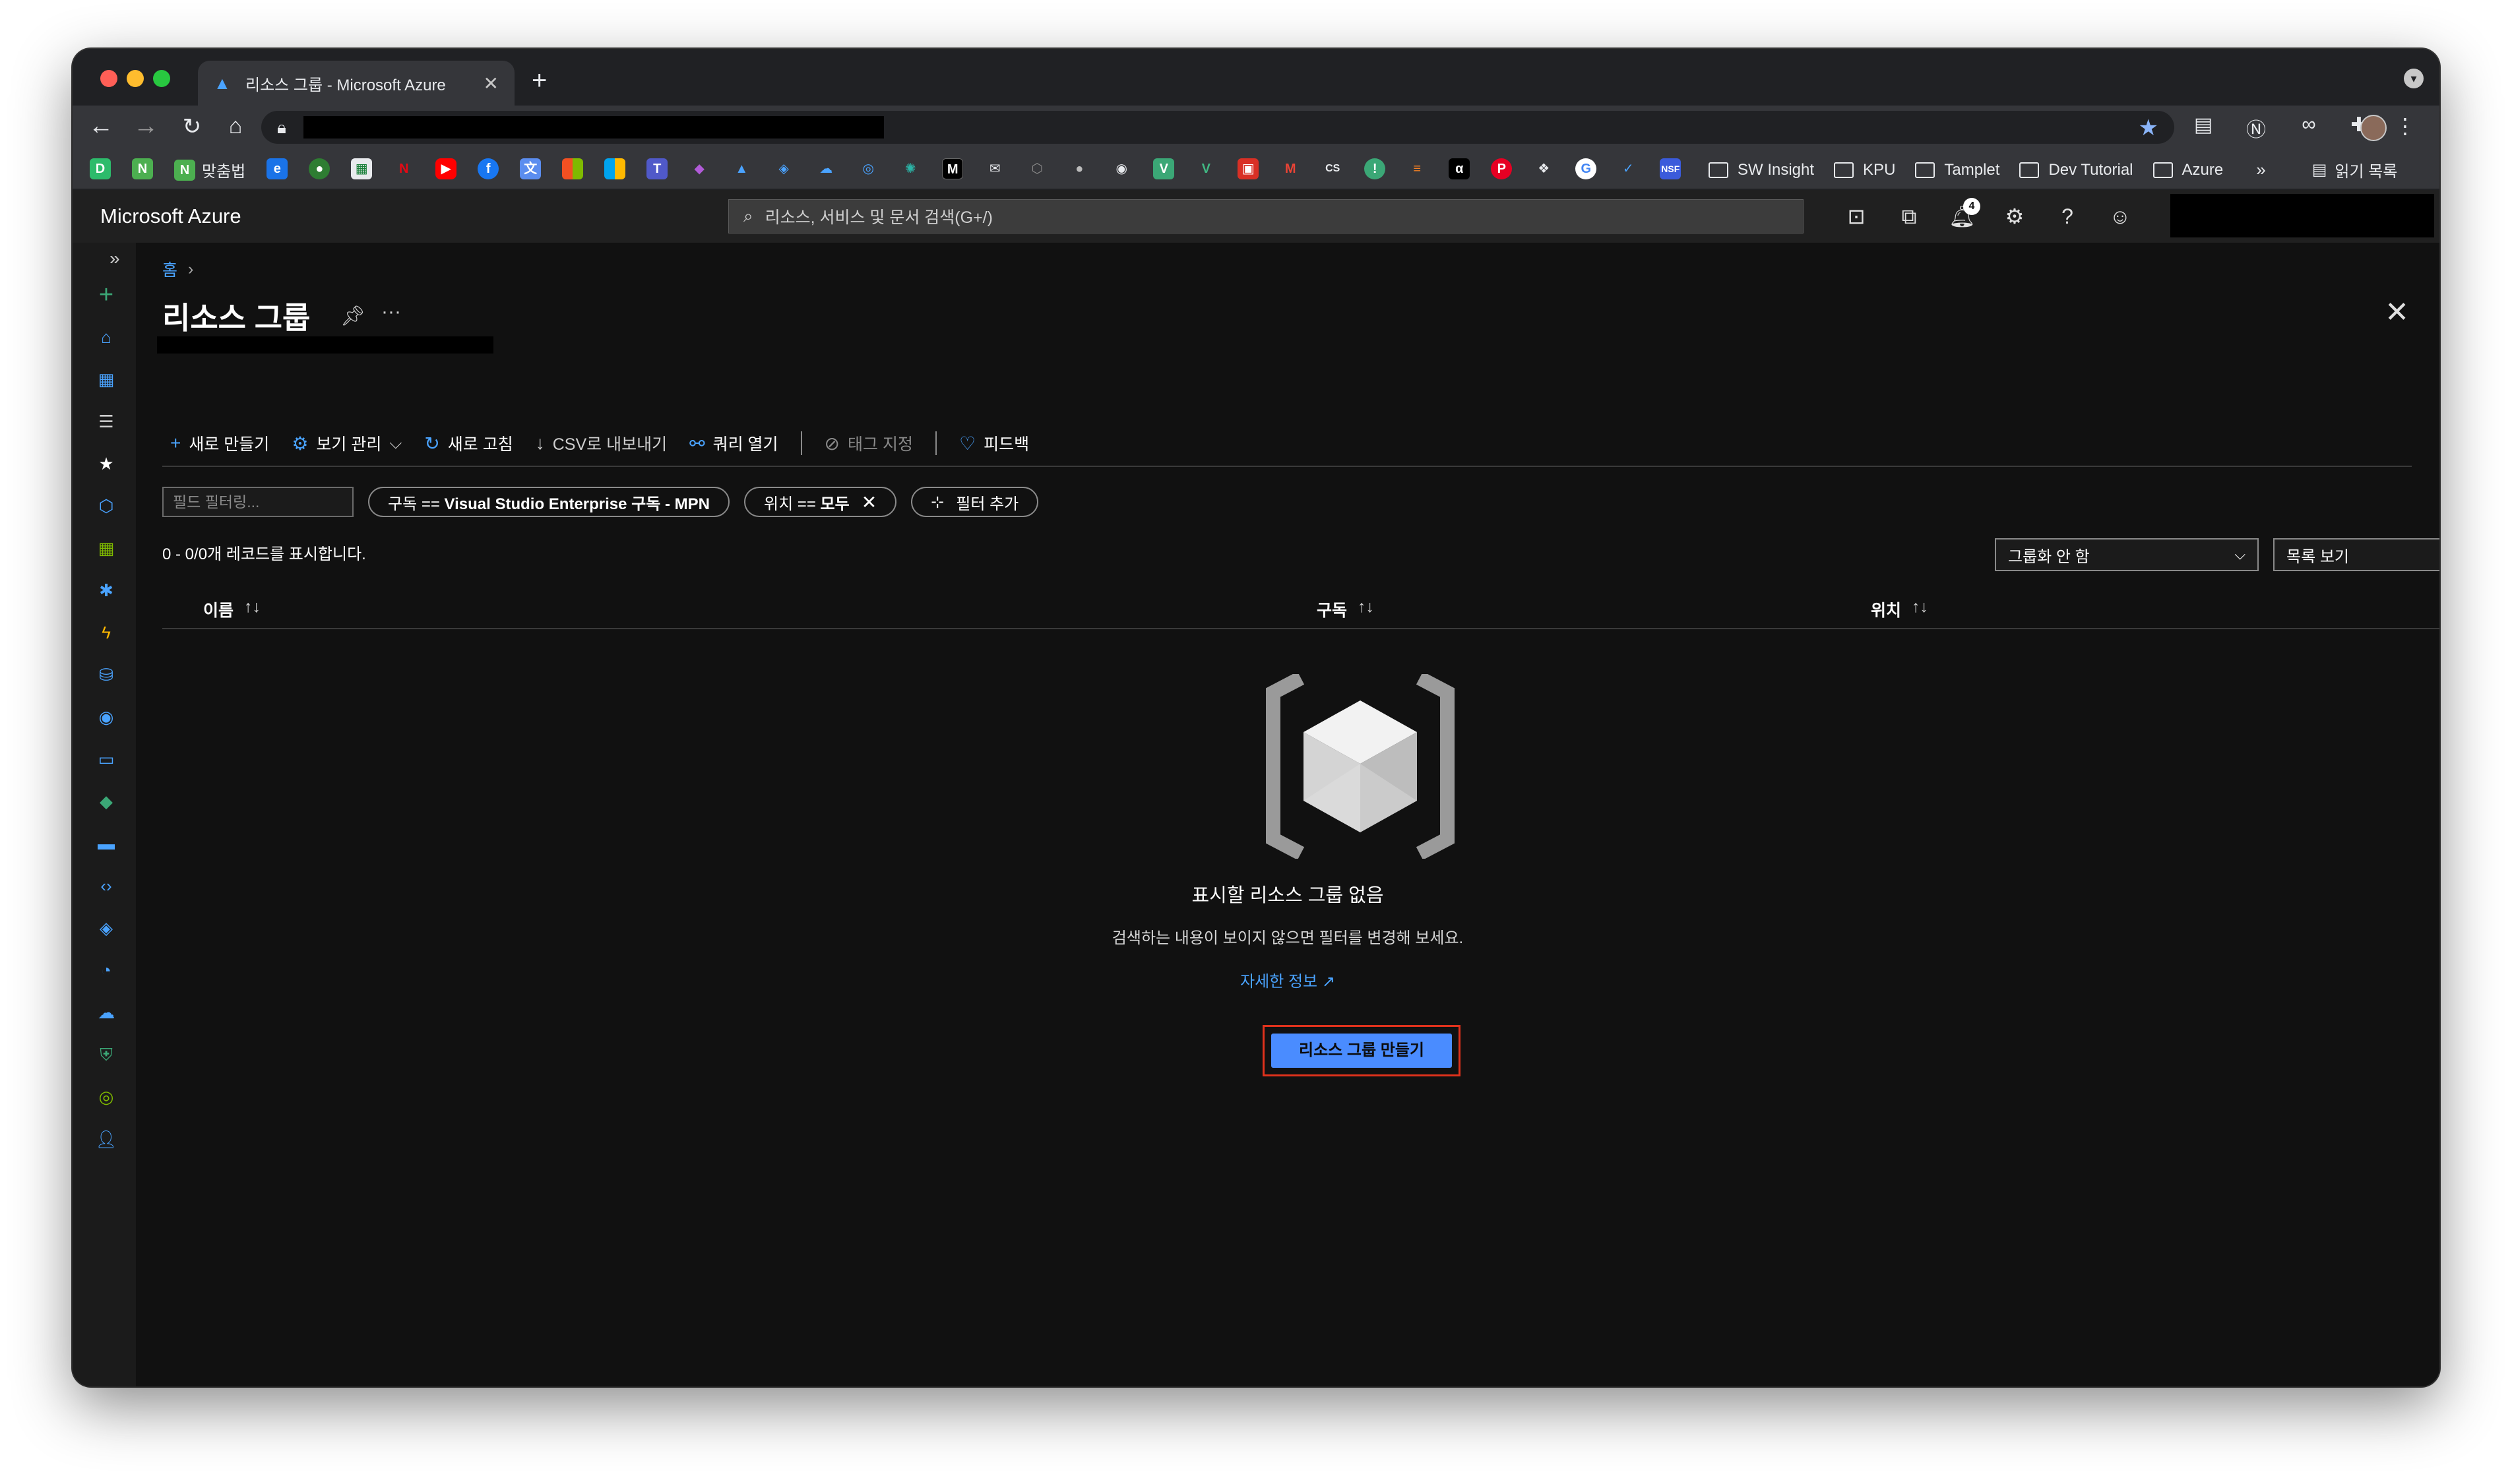 The height and width of the screenshot is (1484, 2512). Describe the element at coordinates (106, 717) in the screenshot. I see `cosmos-db-icon: ◉` at that location.